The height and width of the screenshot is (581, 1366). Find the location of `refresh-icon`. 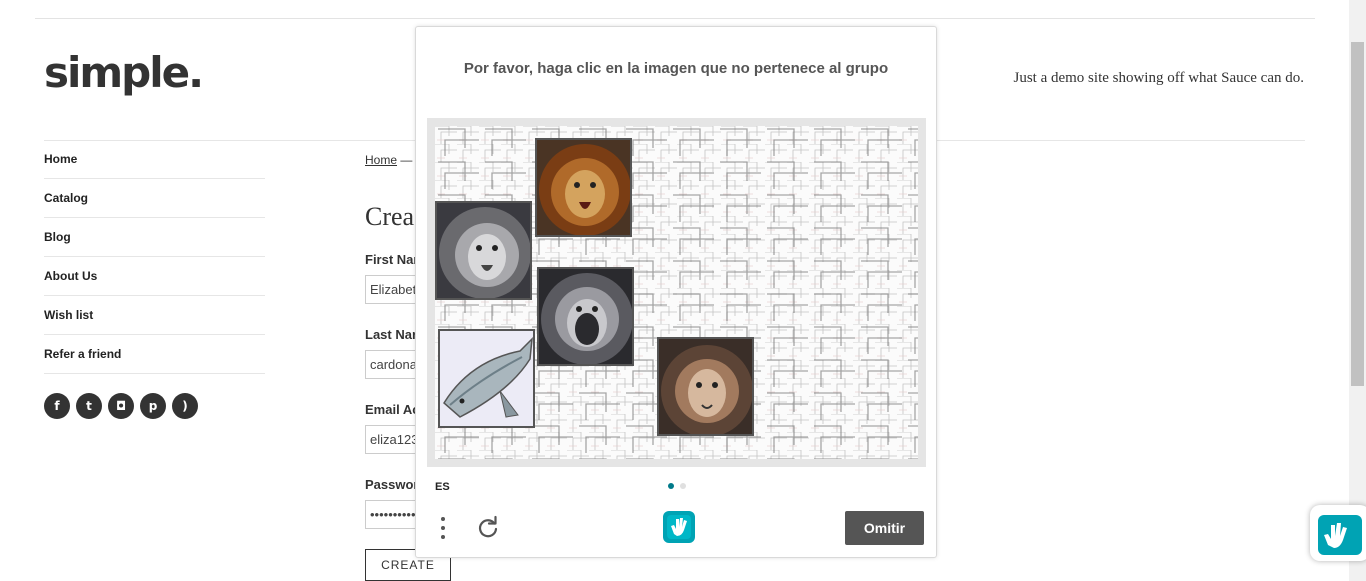

refresh-icon is located at coordinates (488, 527).